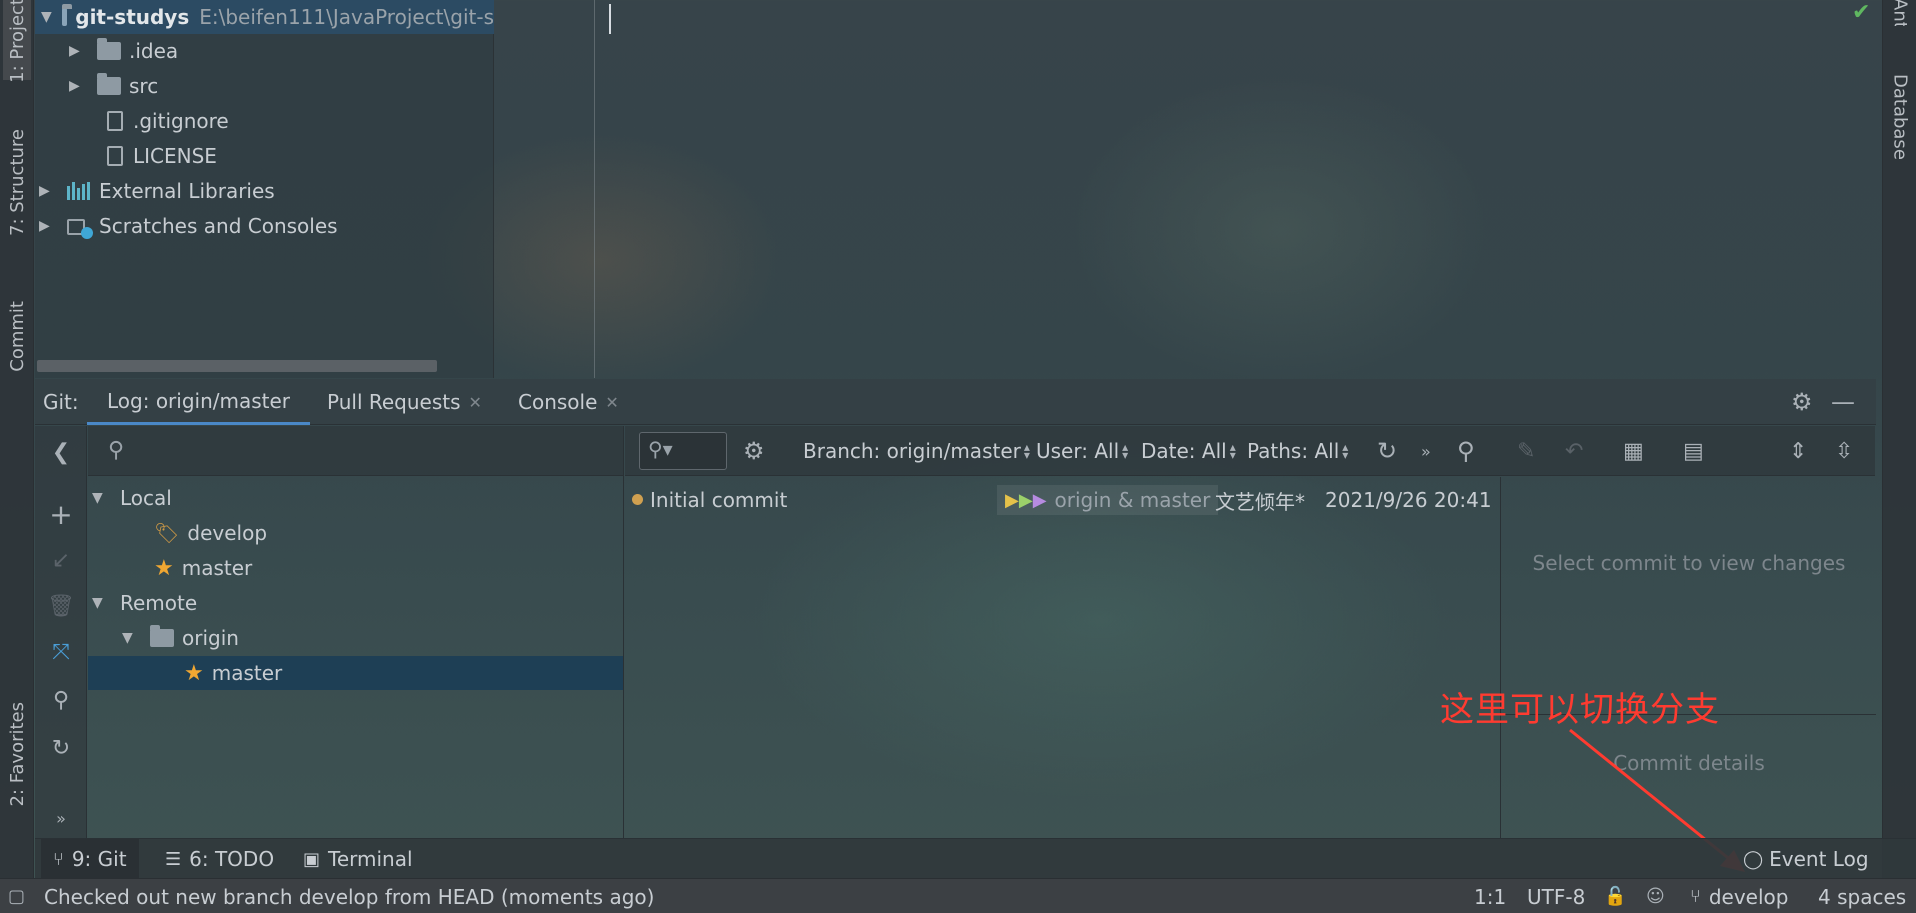 The image size is (1916, 913). What do you see at coordinates (1802, 402) in the screenshot?
I see `gear-icon: ⚙` at bounding box center [1802, 402].